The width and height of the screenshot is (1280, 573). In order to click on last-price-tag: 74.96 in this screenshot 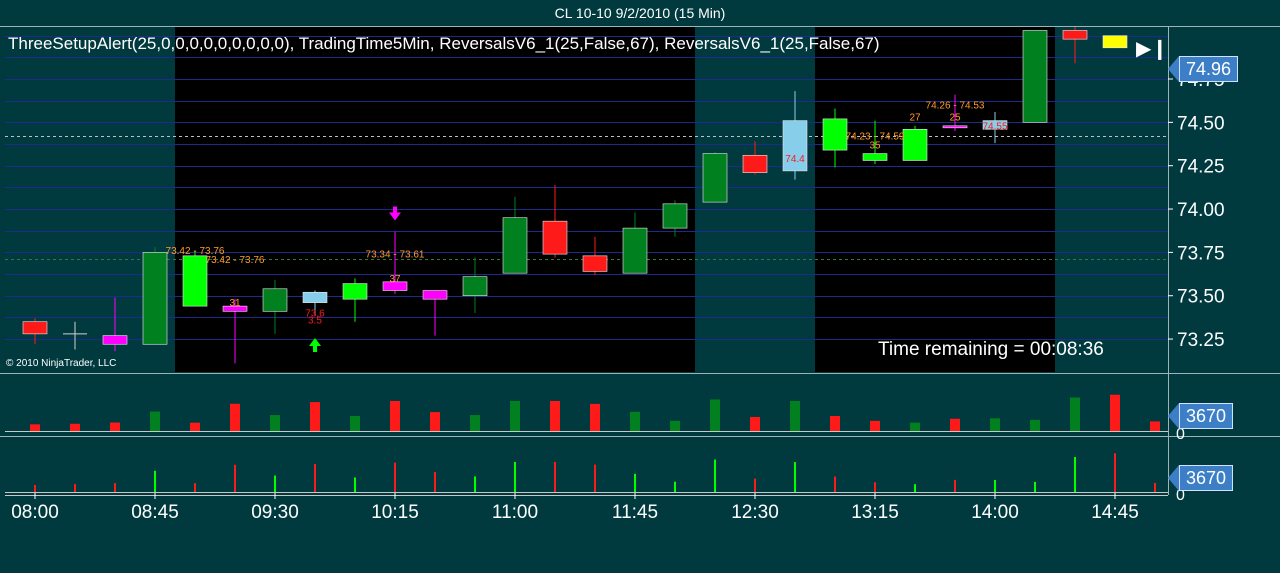, I will do `click(1203, 69)`.